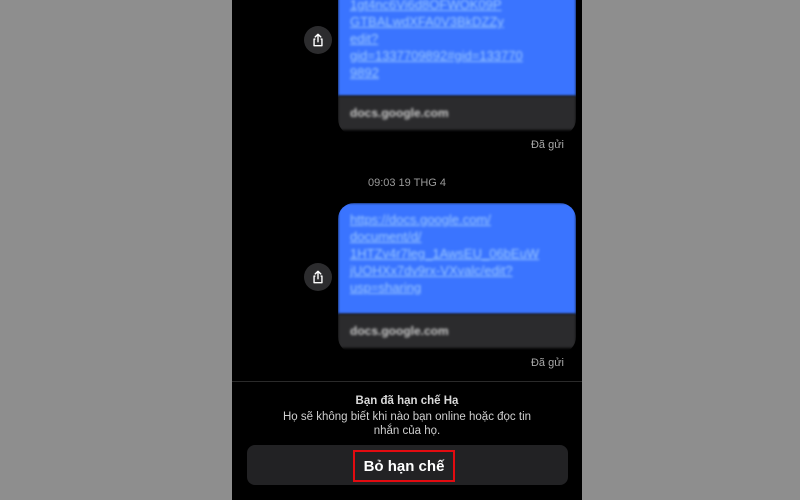 Image resolution: width=800 pixels, height=500 pixels. Describe the element at coordinates (420, 219) in the screenshot. I see `link-line: https://docs.google.com/` at that location.